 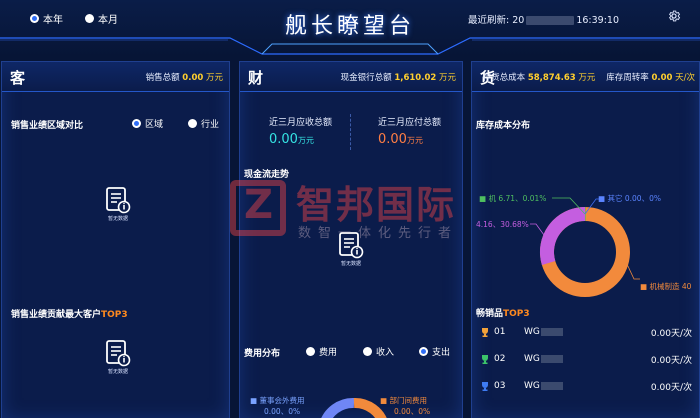 What do you see at coordinates (301, 123) in the screenshot?
I see `receivable-label: 近三月应收总额` at bounding box center [301, 123].